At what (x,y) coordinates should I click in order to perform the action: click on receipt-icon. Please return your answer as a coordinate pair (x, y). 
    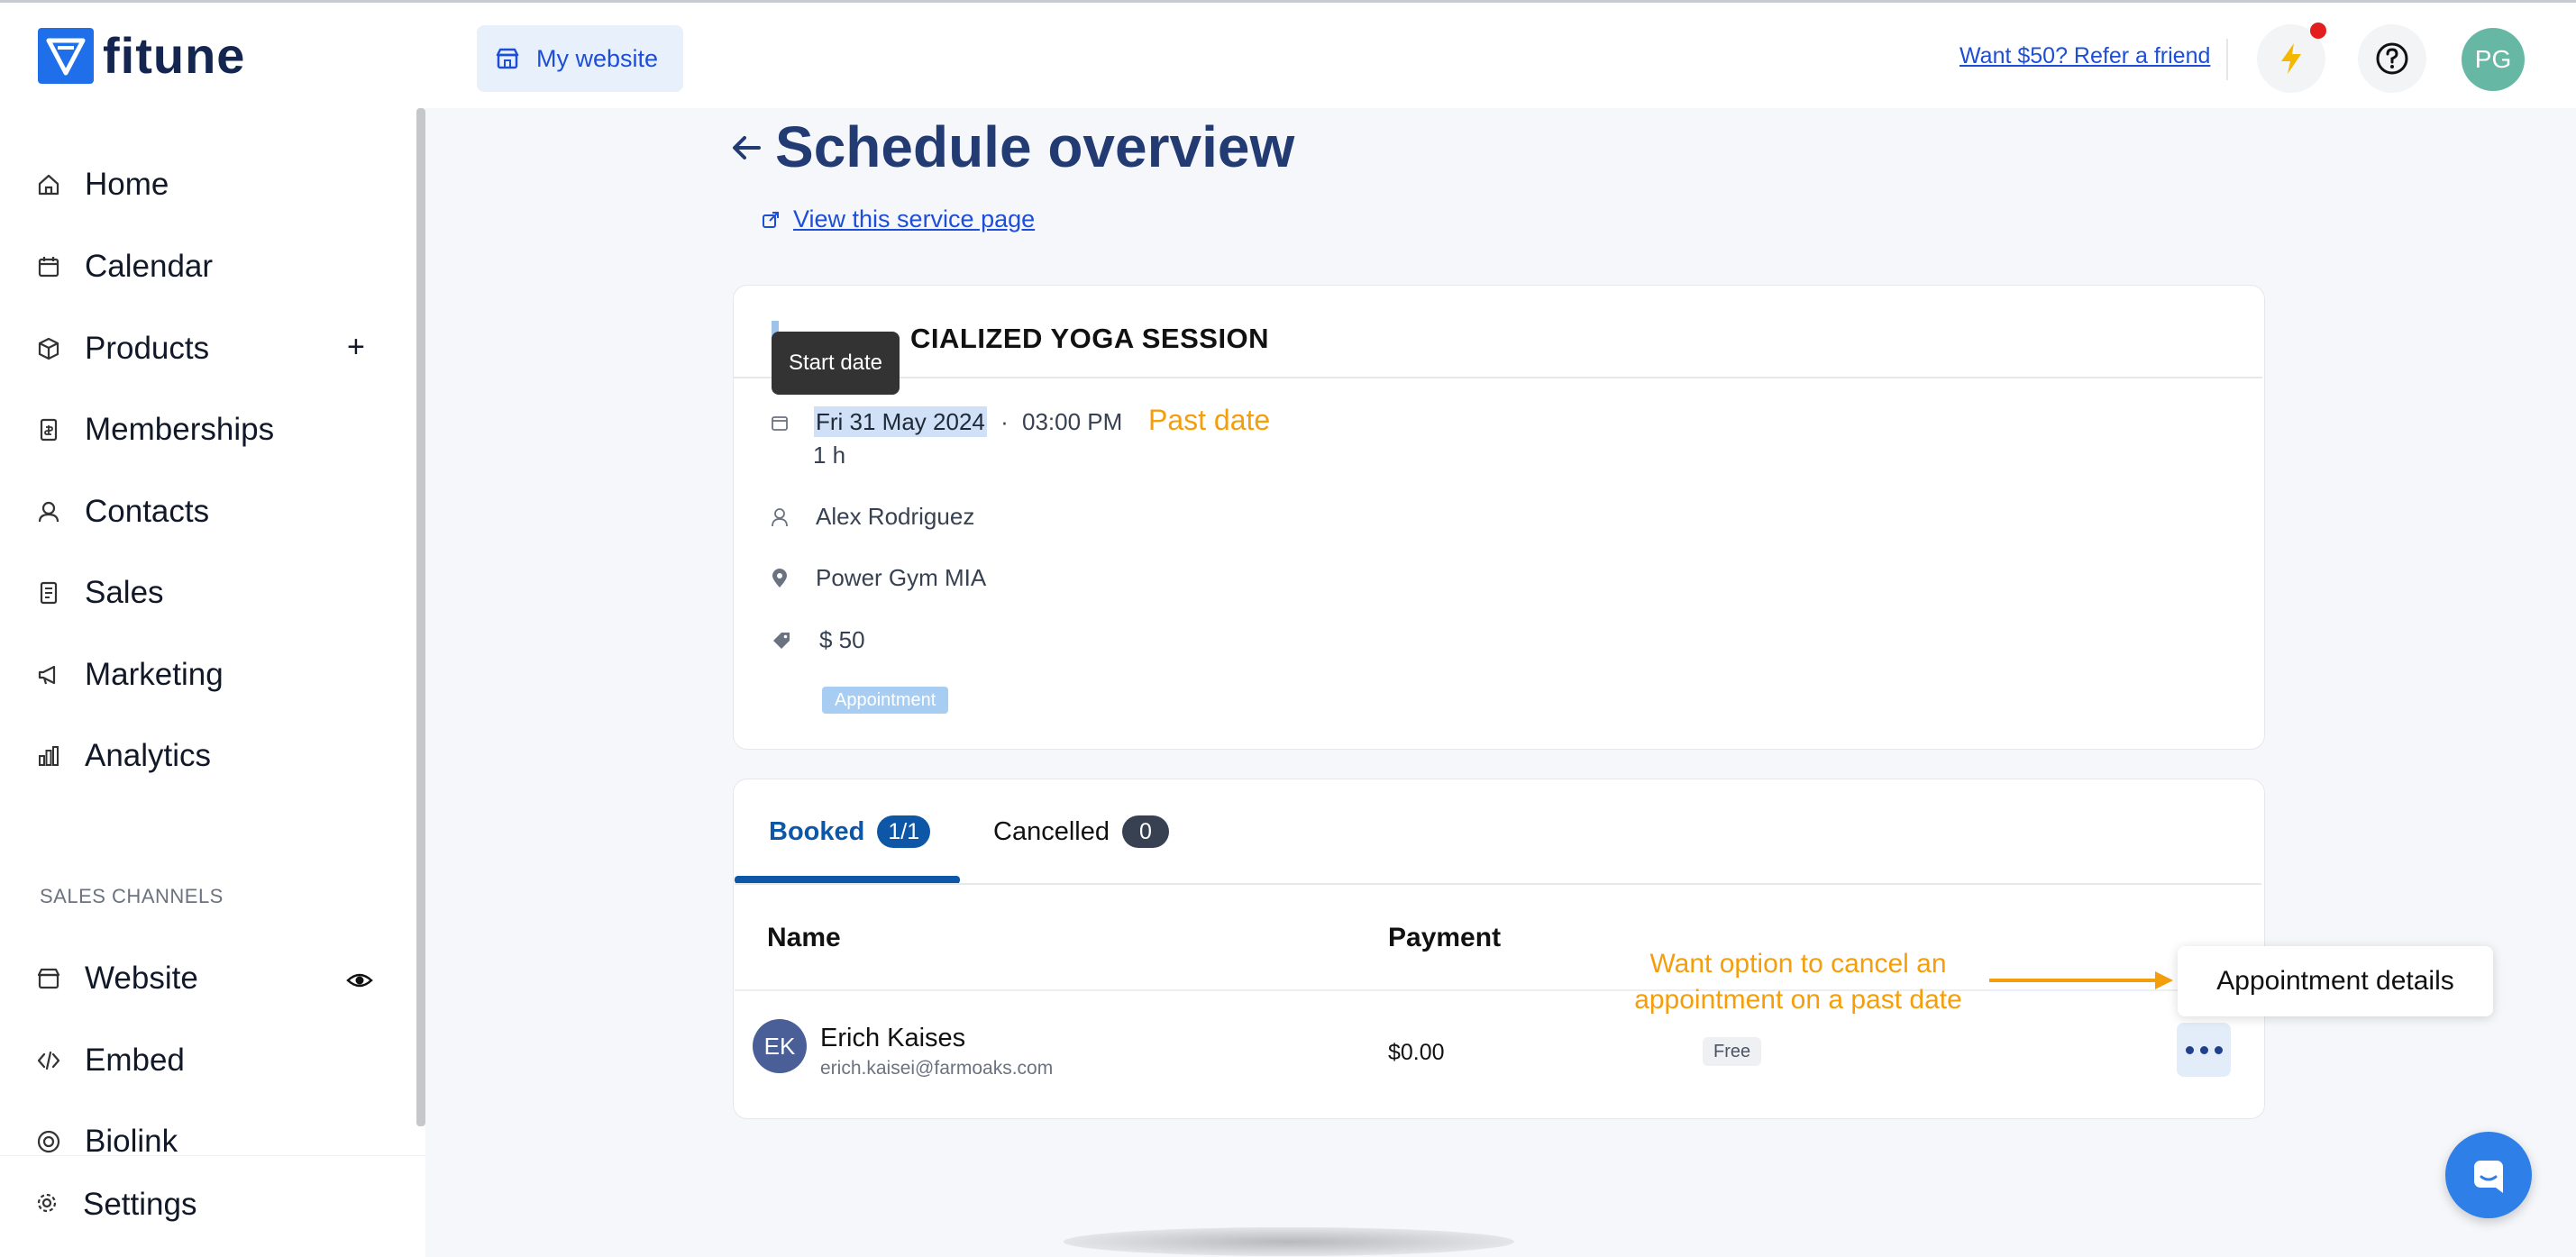
    Looking at the image, I should click on (48, 593).